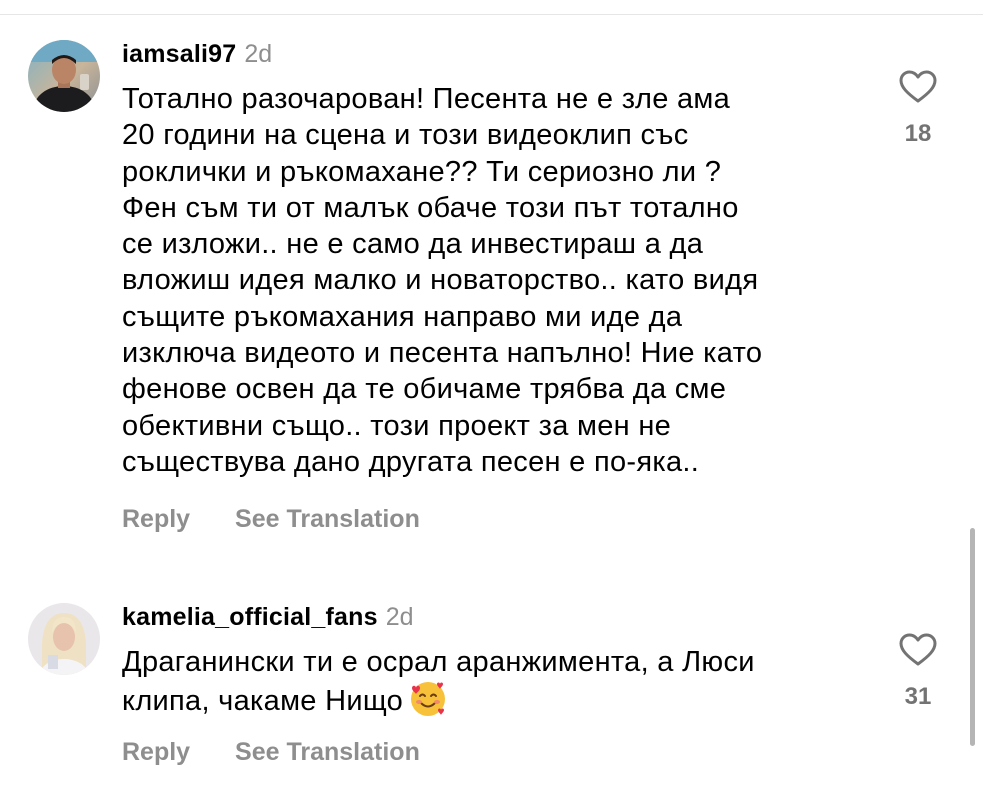 The width and height of the screenshot is (983, 800). I want to click on avatar-photo-man, so click(64, 76).